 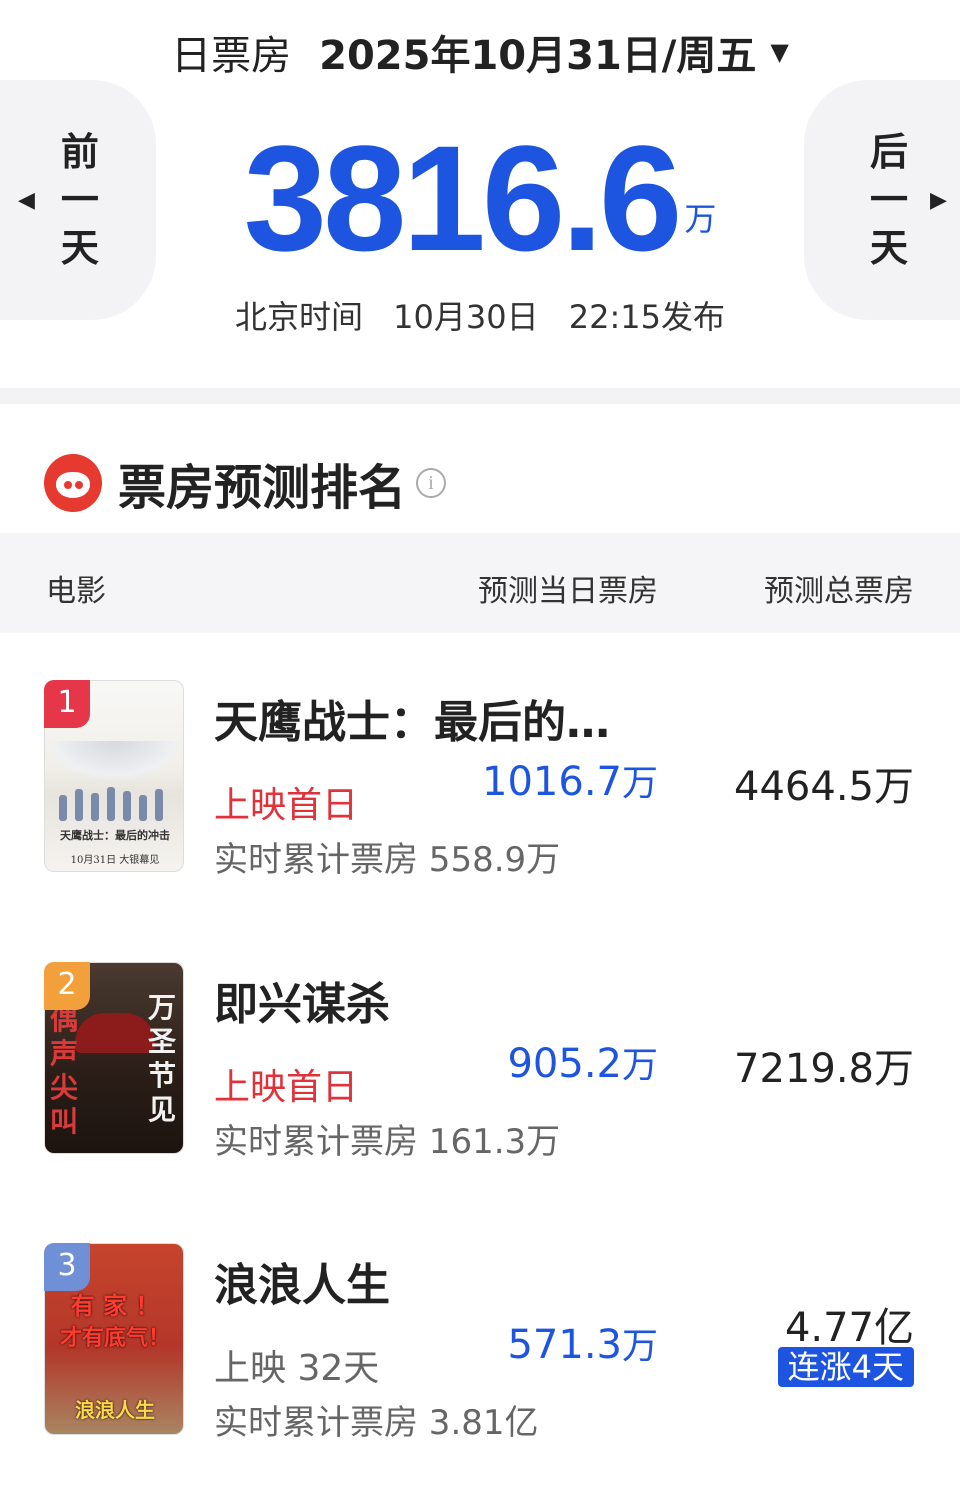 What do you see at coordinates (570, 782) in the screenshot?
I see `predicted-today: 1016.7万` at bounding box center [570, 782].